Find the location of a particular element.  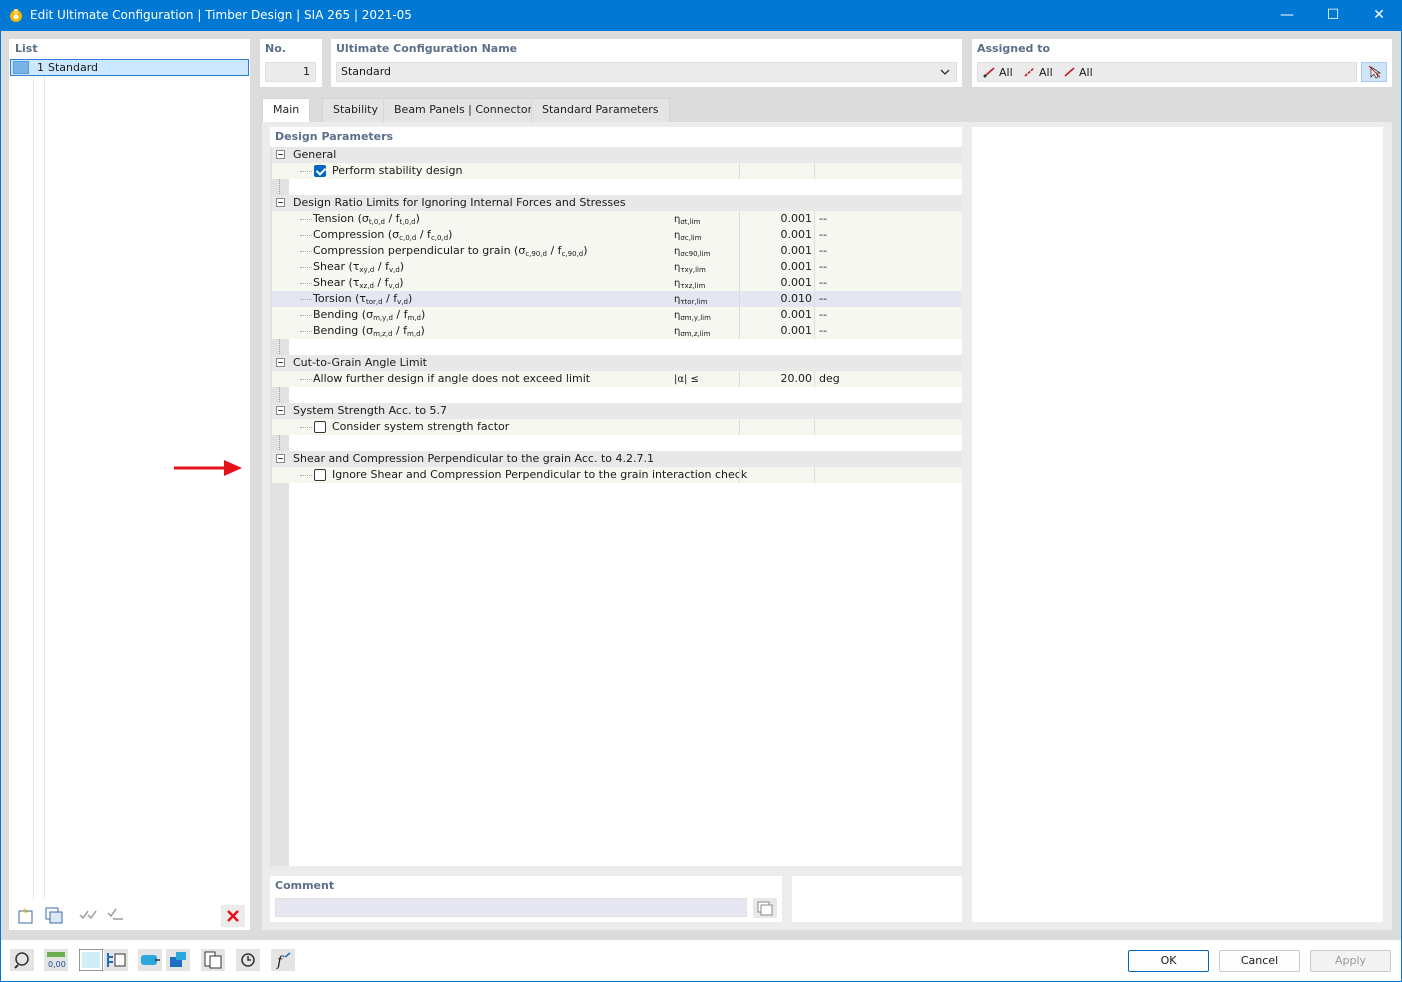

copy-item-icon is located at coordinates (54, 915).